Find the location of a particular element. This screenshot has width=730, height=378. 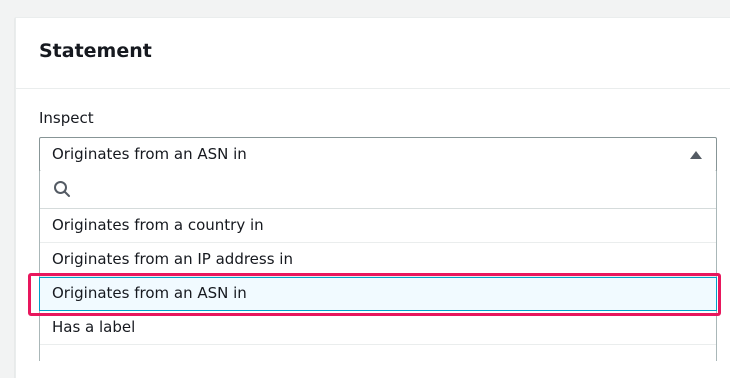

search-icon is located at coordinates (62, 189).